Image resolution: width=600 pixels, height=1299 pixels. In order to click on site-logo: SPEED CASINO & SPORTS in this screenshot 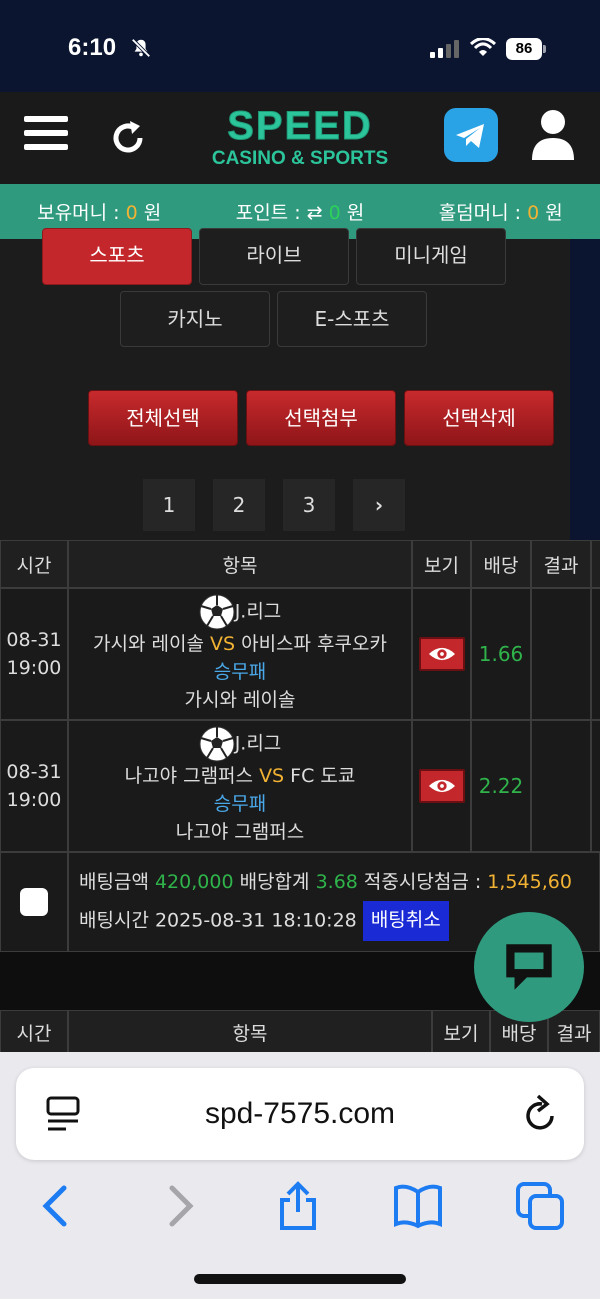, I will do `click(300, 140)`.